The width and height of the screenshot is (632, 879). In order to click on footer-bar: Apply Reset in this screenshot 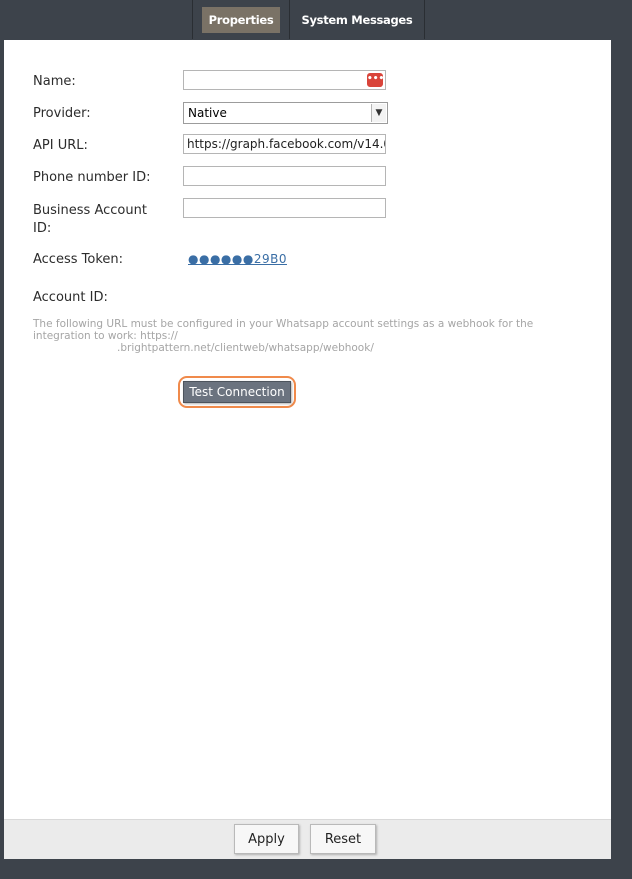, I will do `click(307, 839)`.